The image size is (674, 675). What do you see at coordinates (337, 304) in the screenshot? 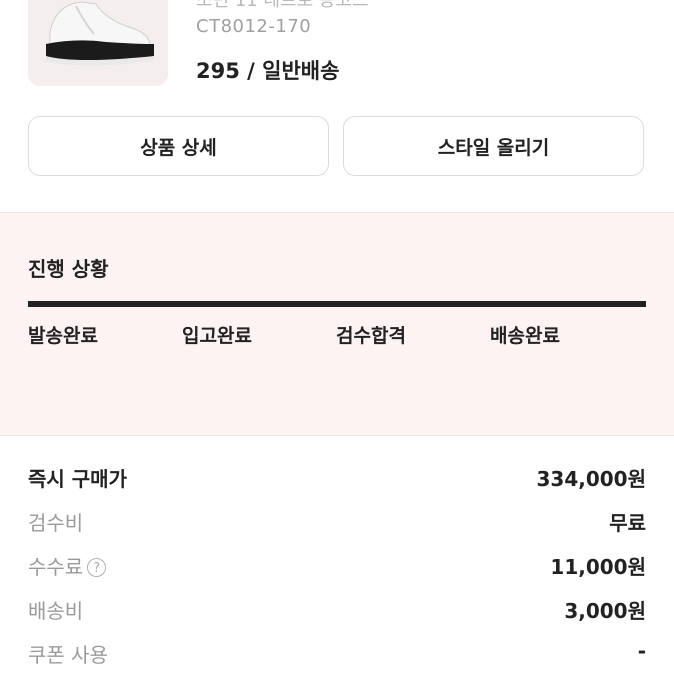
I see `progress-bar` at bounding box center [337, 304].